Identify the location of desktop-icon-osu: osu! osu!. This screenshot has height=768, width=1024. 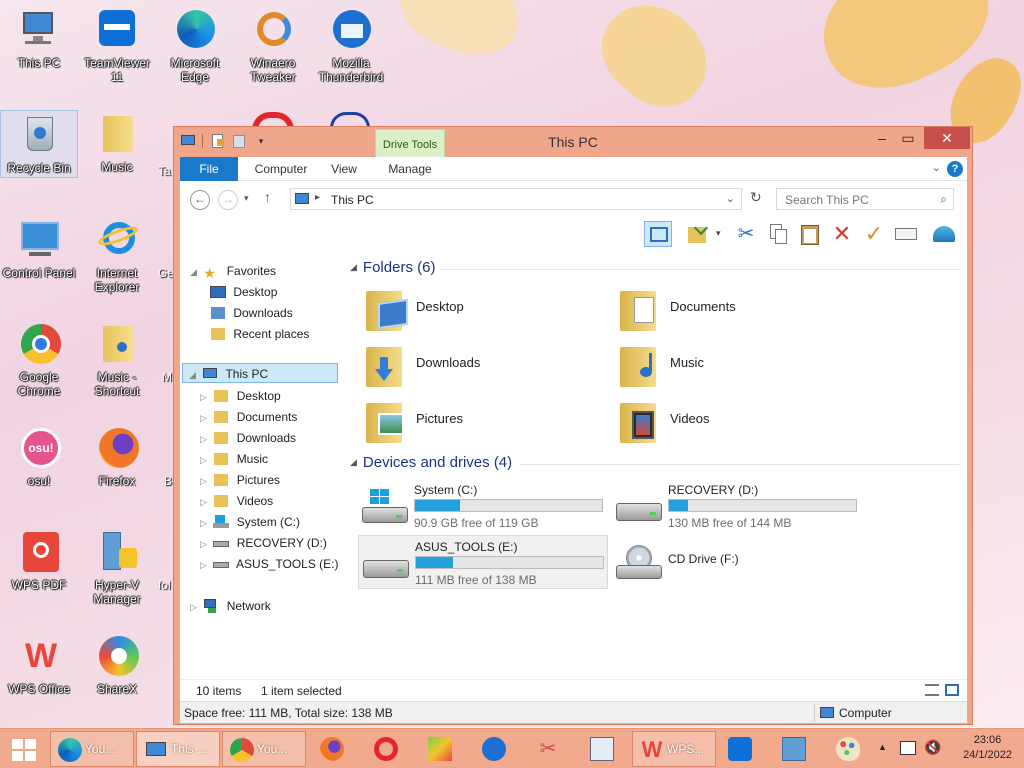
(39, 456).